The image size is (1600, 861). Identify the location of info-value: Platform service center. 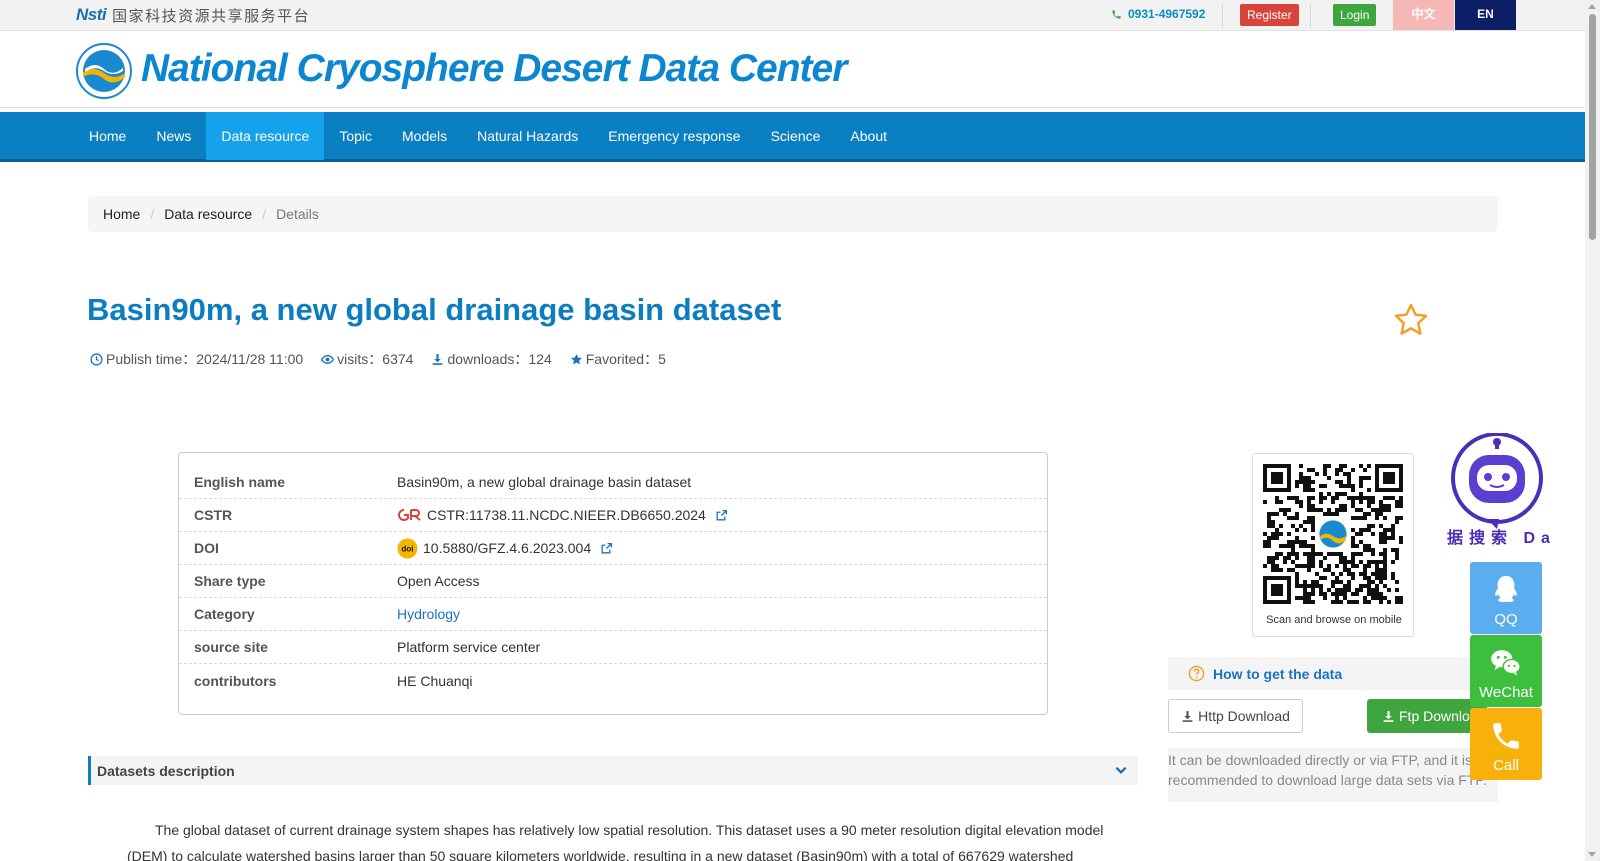
(468, 647).